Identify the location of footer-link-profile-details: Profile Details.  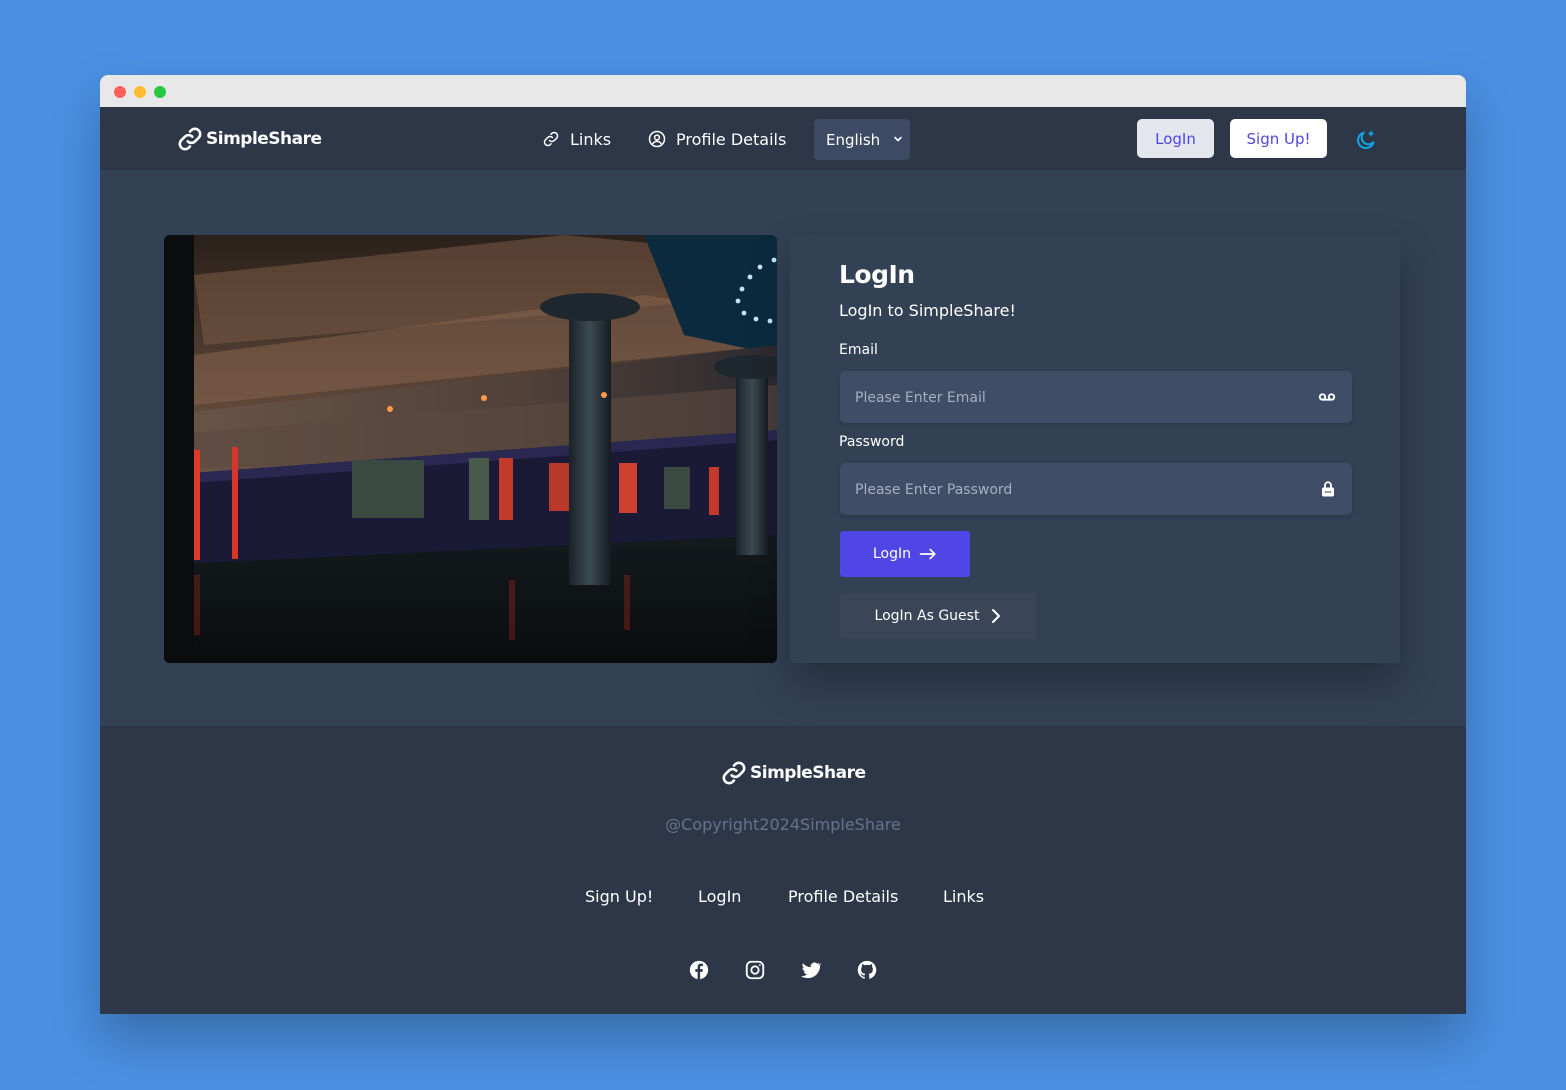
(843, 896).